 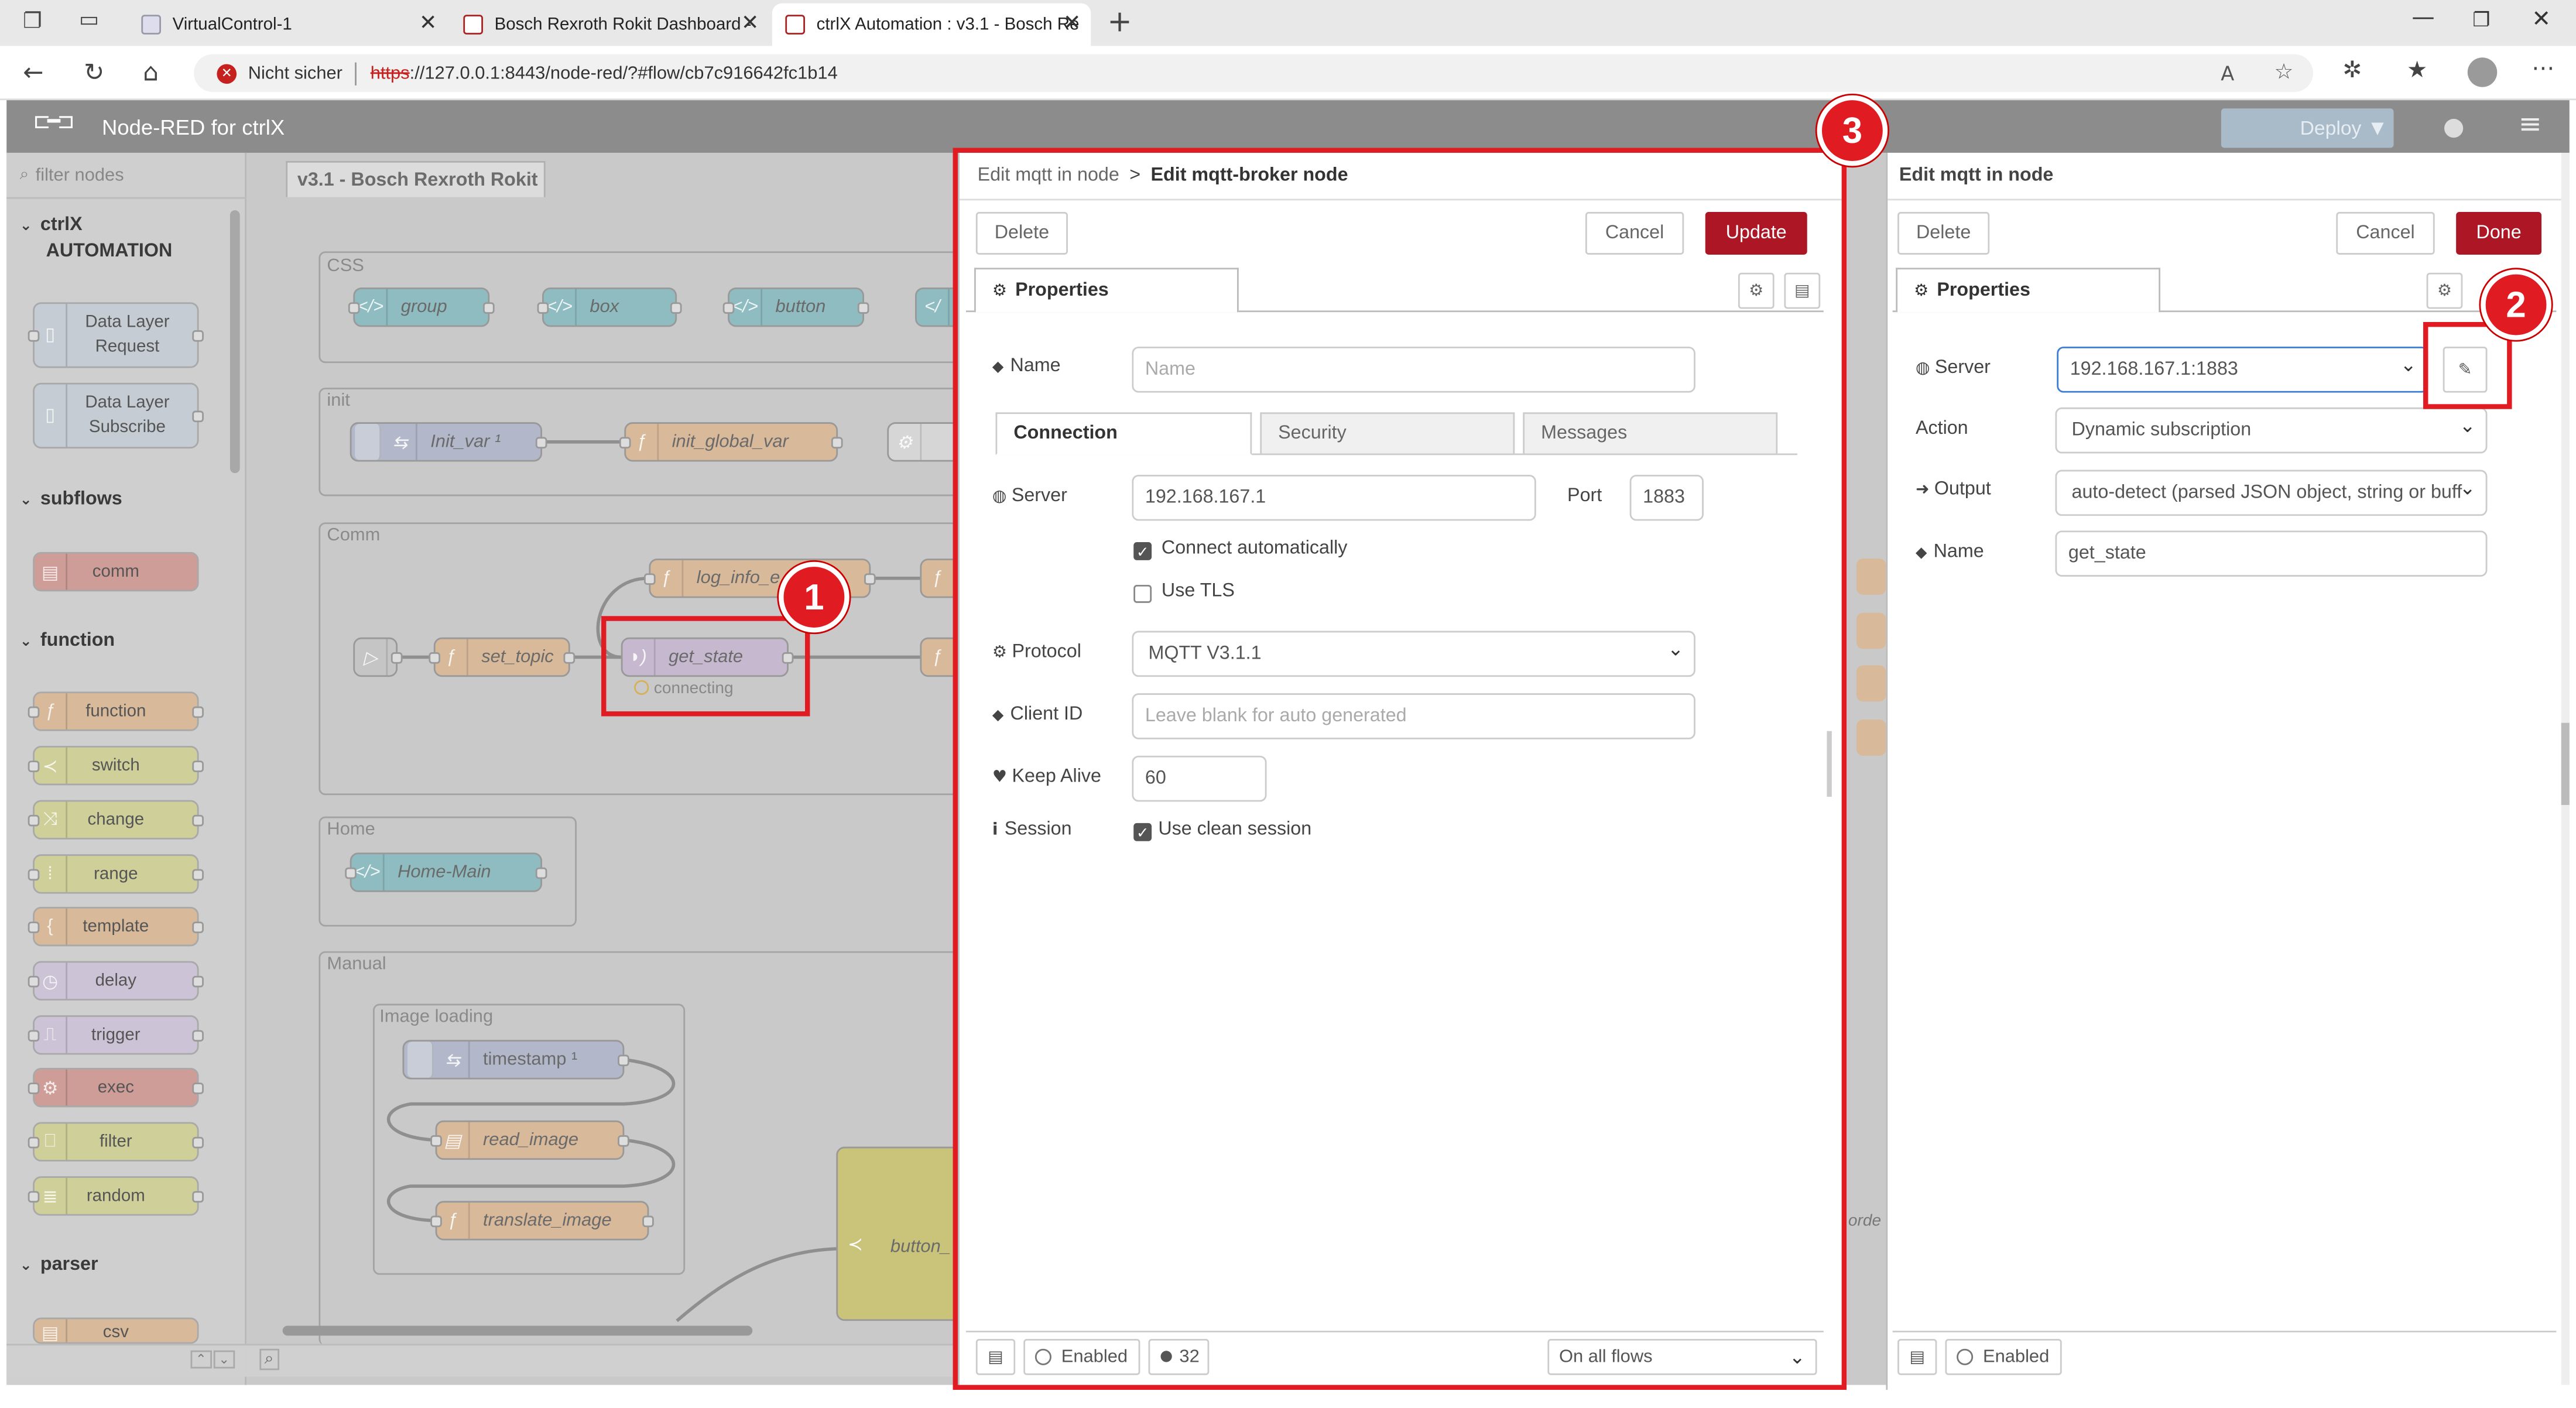 I want to click on tray-title: Edit mqtt in node, so click(x=1976, y=176).